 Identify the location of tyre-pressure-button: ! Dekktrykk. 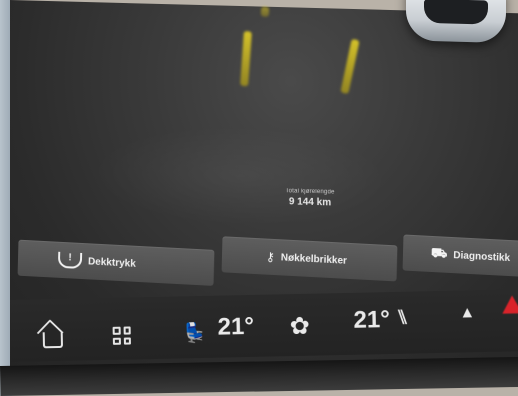
(116, 262).